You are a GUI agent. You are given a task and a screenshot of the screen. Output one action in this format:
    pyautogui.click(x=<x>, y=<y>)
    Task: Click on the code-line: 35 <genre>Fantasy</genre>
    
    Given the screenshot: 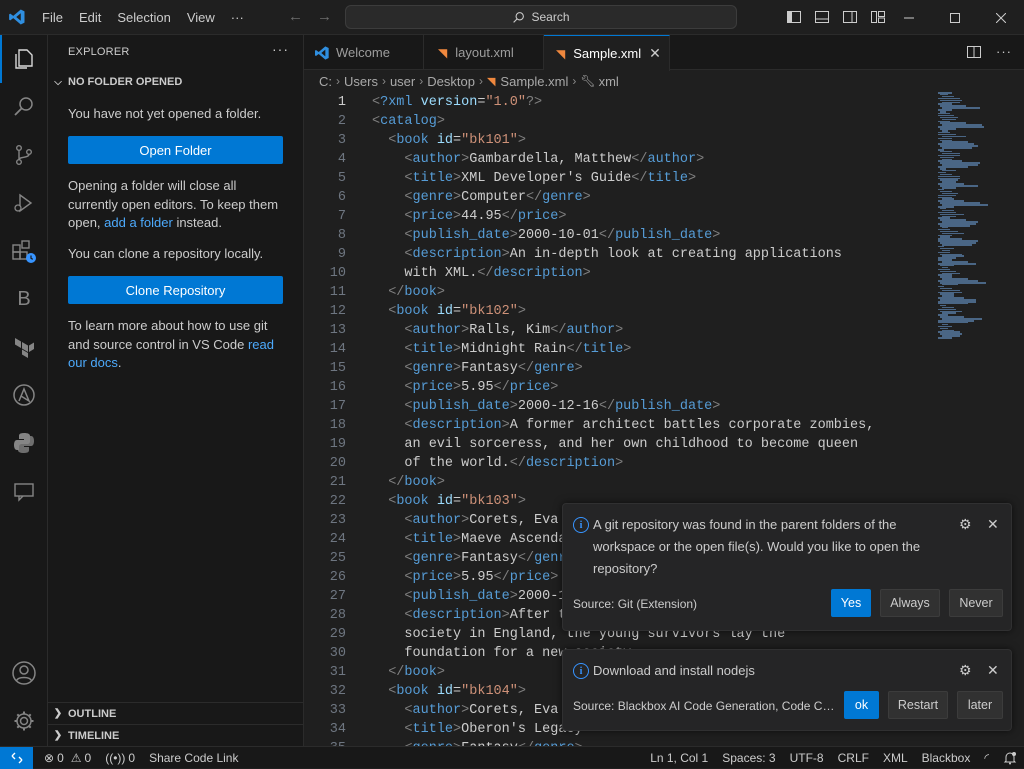 What is the action you would take?
    pyautogui.click(x=619, y=742)
    